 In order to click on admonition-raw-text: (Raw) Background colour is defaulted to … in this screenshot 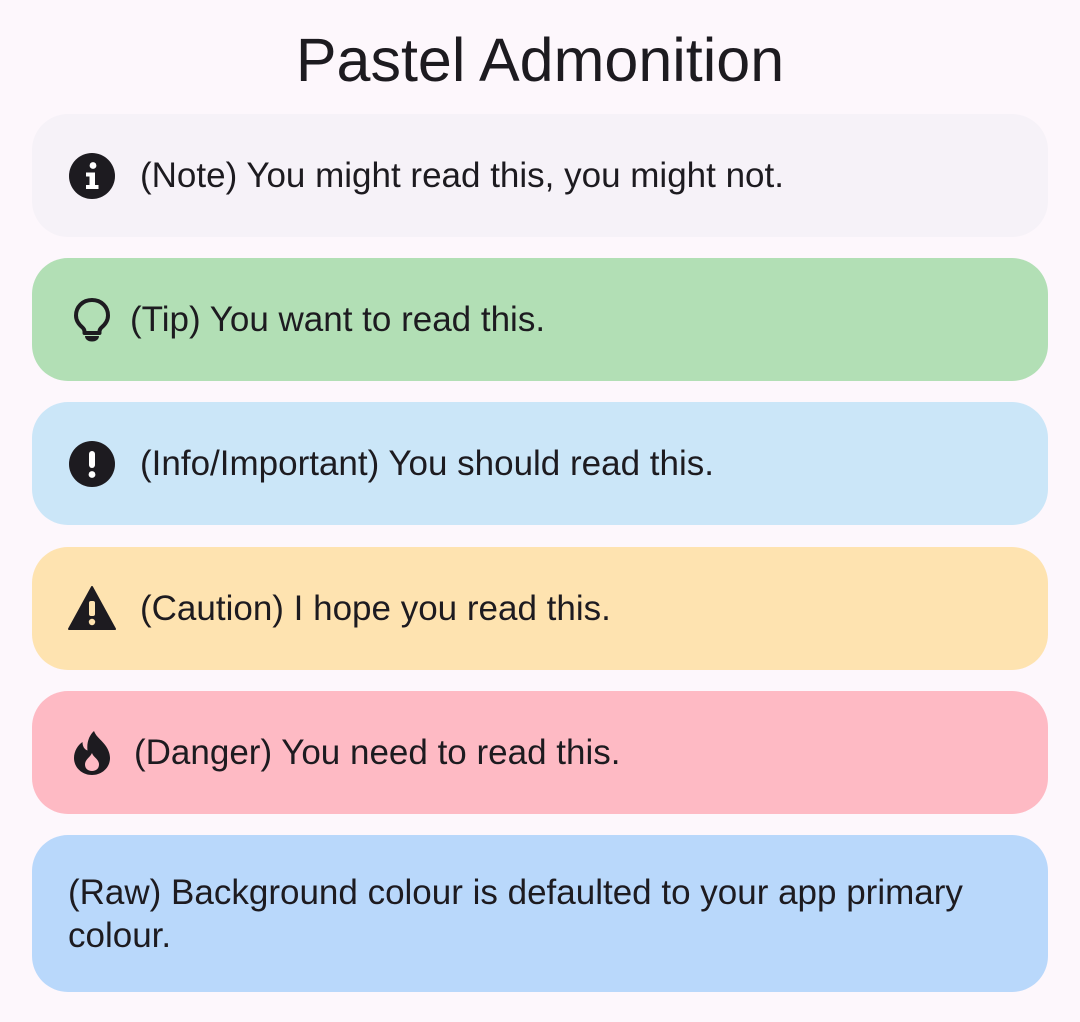, I will do `click(515, 913)`.